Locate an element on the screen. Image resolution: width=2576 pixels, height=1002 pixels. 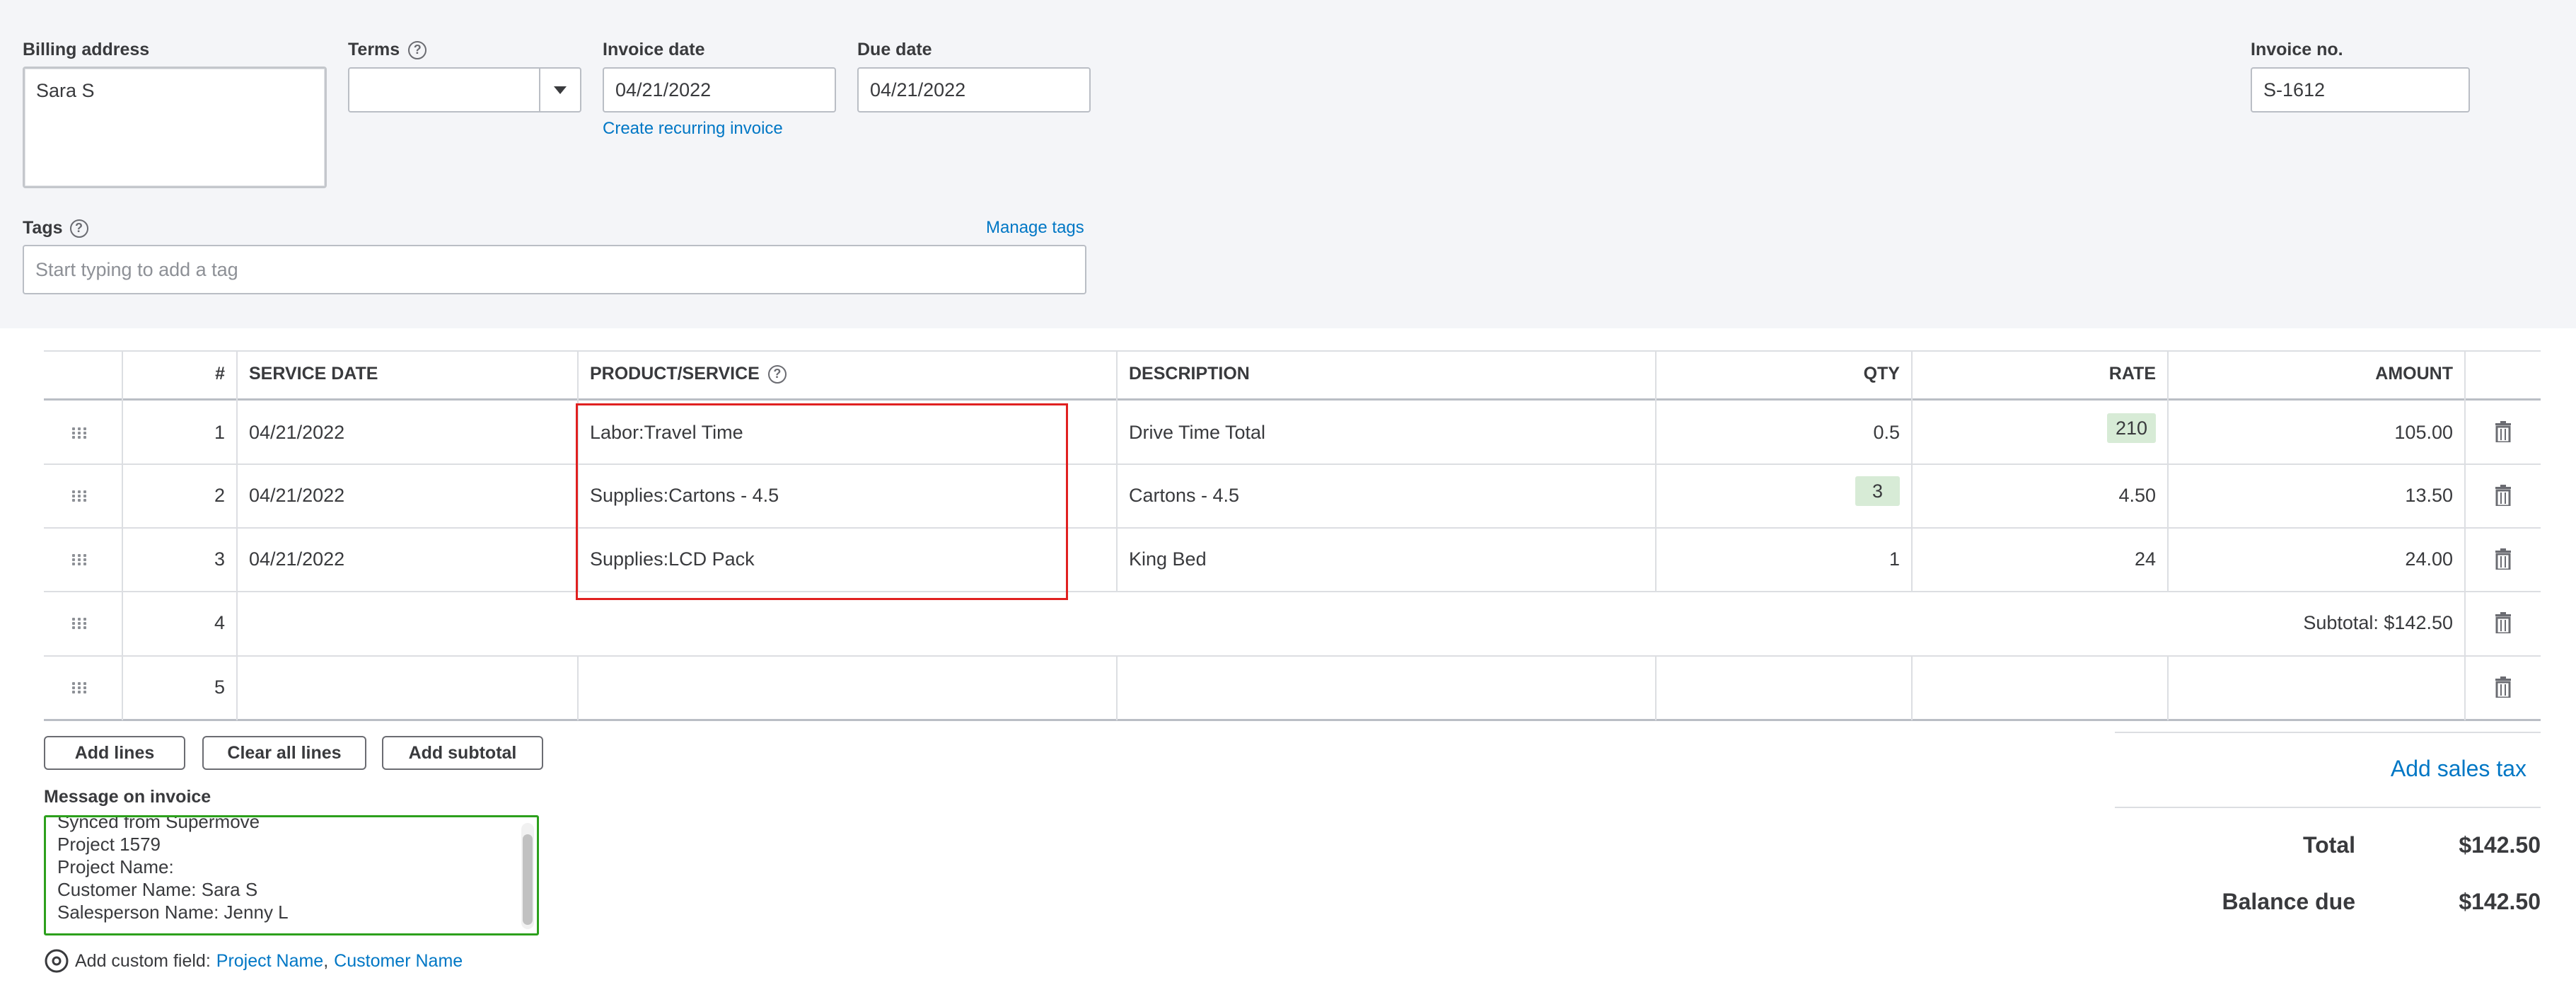
col-header-product-group: PRODUCT/SERVICE ? is located at coordinates (688, 374).